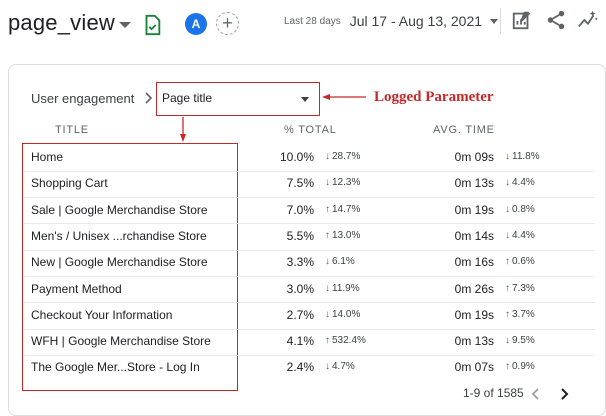  I want to click on cell-percent-total: 5.5%, so click(300, 235).